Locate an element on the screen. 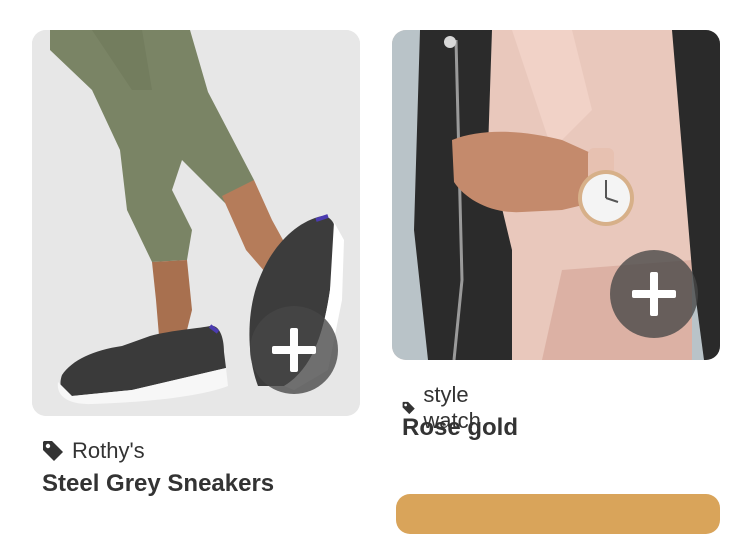 The width and height of the screenshot is (750, 534). next-product-image is located at coordinates (558, 514).